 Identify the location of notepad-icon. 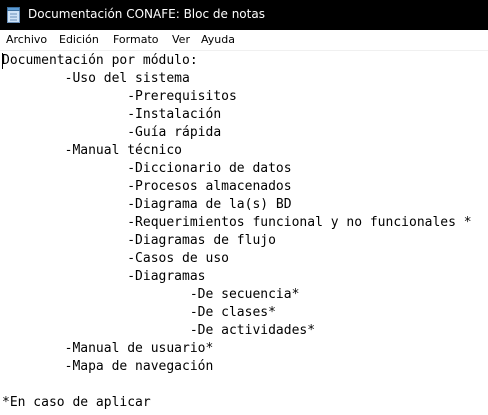
(13, 15).